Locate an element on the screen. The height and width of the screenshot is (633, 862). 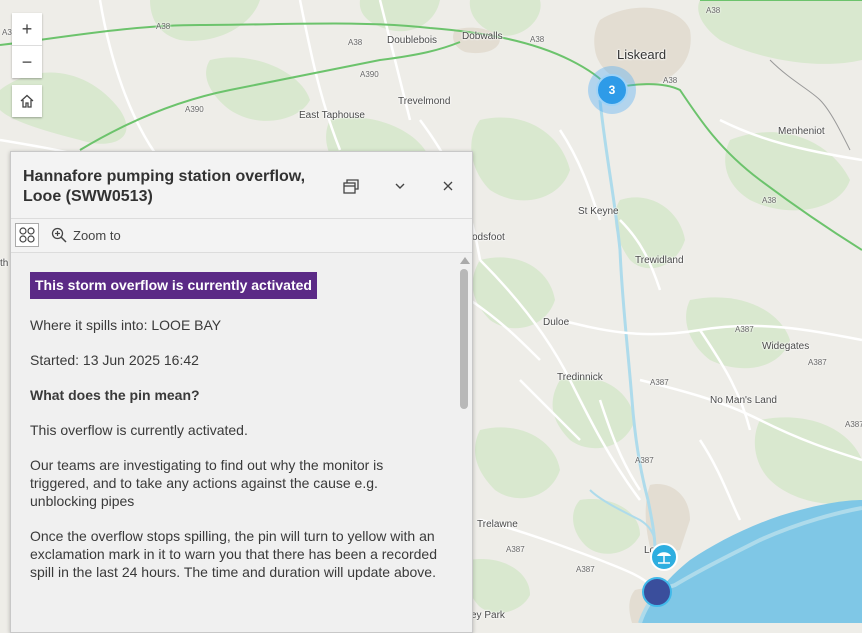
popup-toolbar: Zoom to is located at coordinates (241, 236).